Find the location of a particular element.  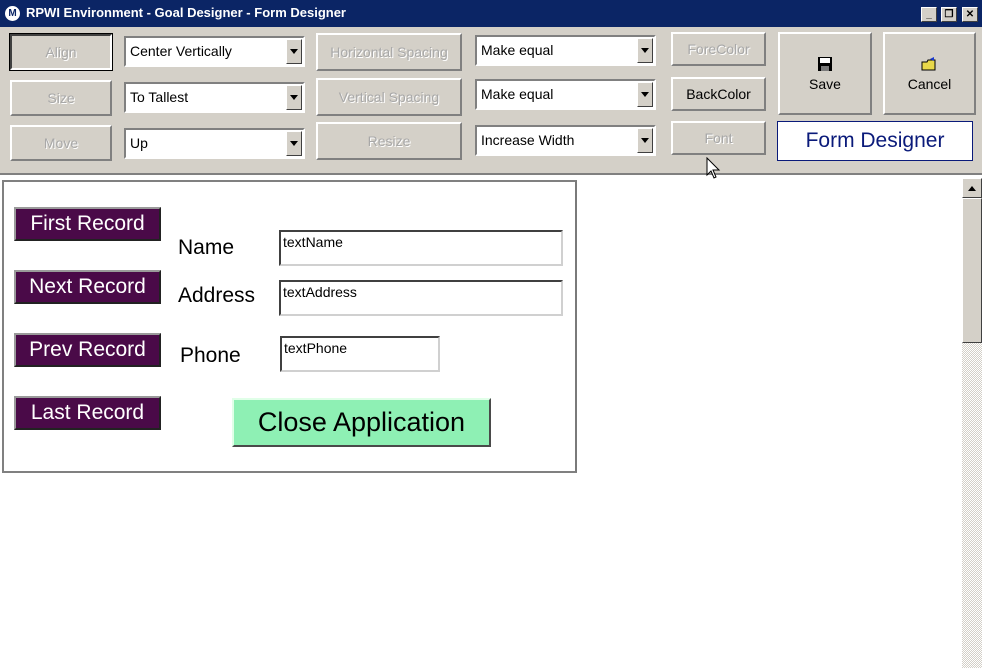

cancel-button: Cancel is located at coordinates (929, 73).